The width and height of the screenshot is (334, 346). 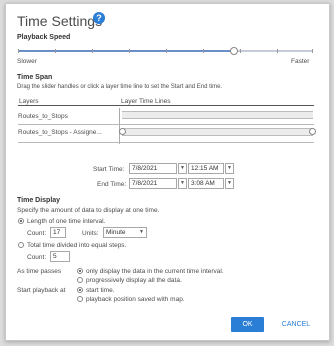 I want to click on dialog-title: Time Settings, so click(x=60, y=21).